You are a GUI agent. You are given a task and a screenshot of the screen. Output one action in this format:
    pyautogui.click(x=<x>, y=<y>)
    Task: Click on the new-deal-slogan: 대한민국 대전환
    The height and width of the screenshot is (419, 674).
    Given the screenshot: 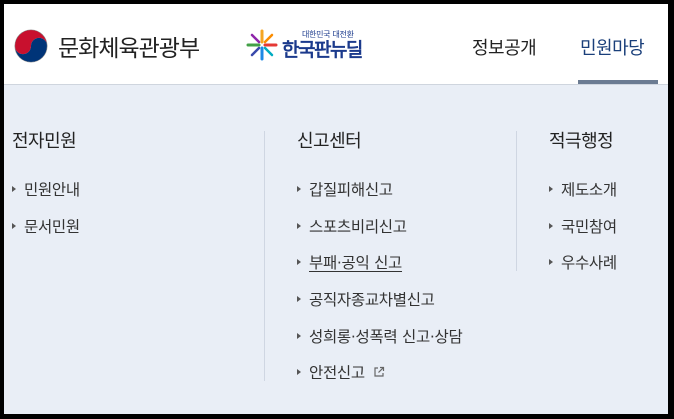 What is the action you would take?
    pyautogui.click(x=328, y=34)
    